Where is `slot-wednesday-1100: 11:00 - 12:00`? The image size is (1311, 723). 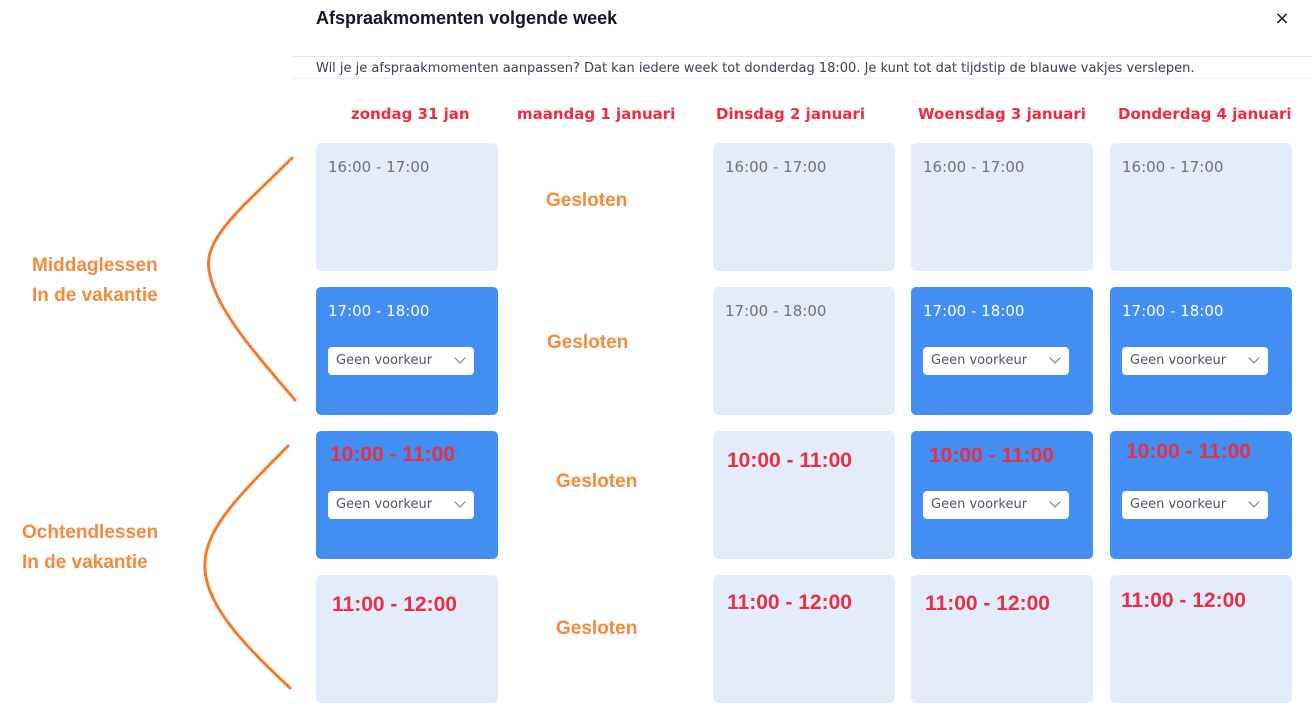 slot-wednesday-1100: 11:00 - 12:00 is located at coordinates (1002, 639).